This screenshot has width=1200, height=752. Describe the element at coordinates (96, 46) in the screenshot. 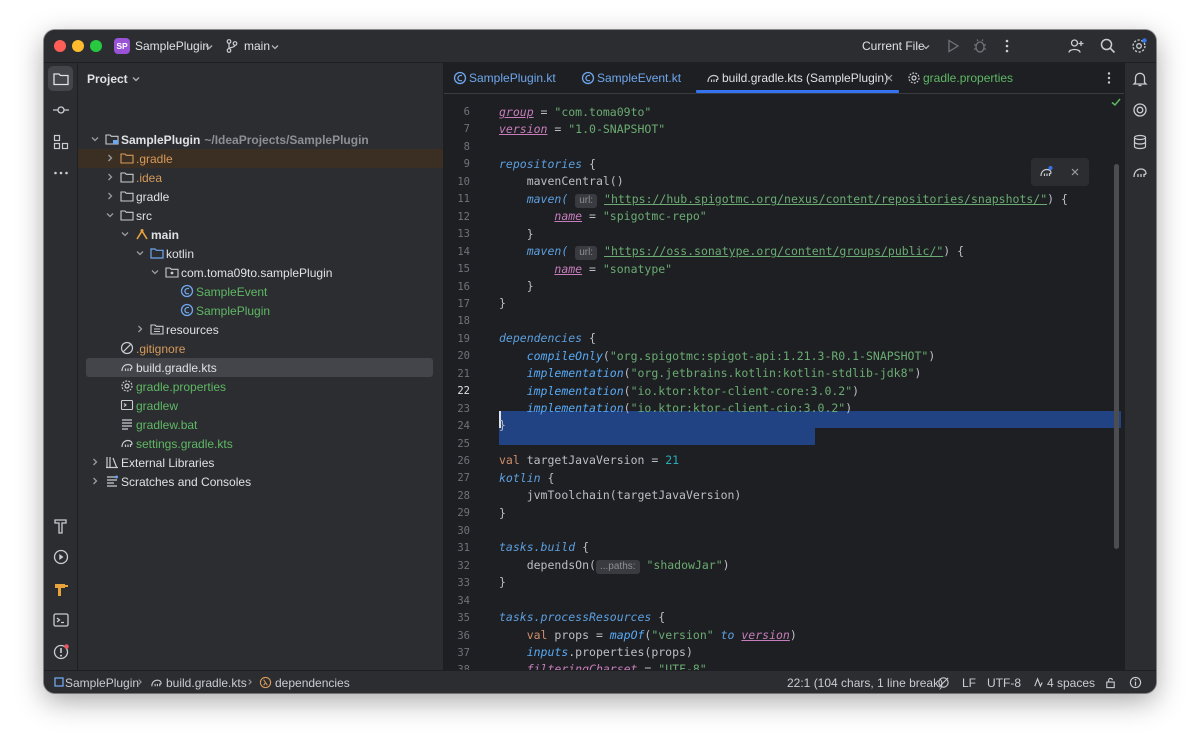

I see `zoom-window-button` at that location.